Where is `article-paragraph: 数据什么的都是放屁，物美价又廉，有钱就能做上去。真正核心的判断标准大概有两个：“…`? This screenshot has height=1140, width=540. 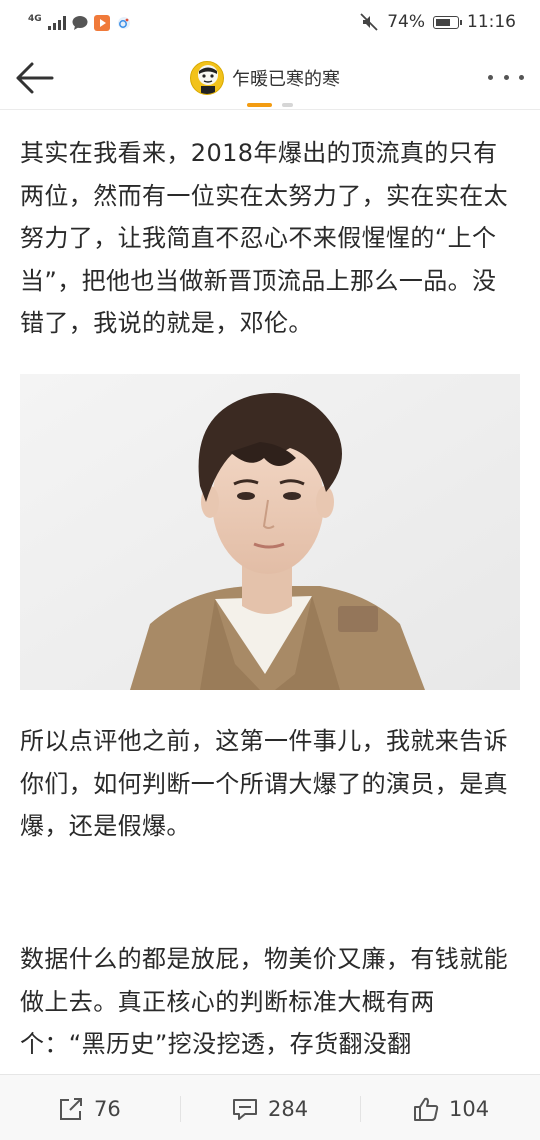 article-paragraph: 数据什么的都是放屁，物美价又廉，有钱就能做上去。真正核心的判断标准大概有两个：“… is located at coordinates (264, 1001).